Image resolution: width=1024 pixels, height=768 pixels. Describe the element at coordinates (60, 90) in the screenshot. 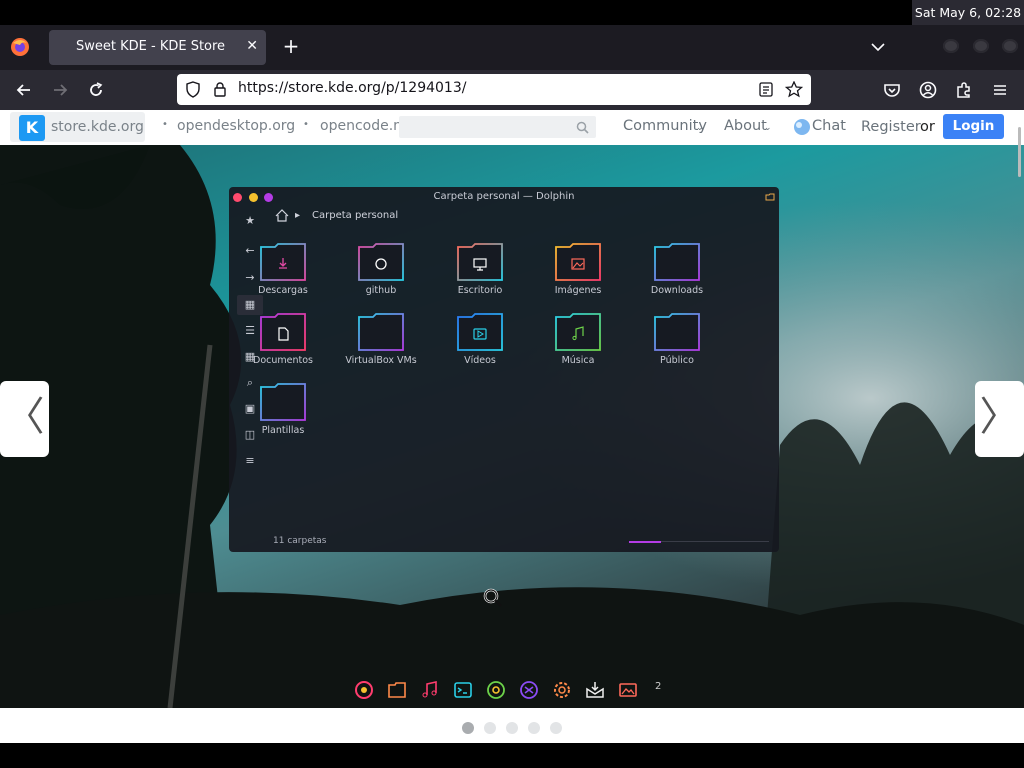

I see `forward-arrow-icon` at that location.